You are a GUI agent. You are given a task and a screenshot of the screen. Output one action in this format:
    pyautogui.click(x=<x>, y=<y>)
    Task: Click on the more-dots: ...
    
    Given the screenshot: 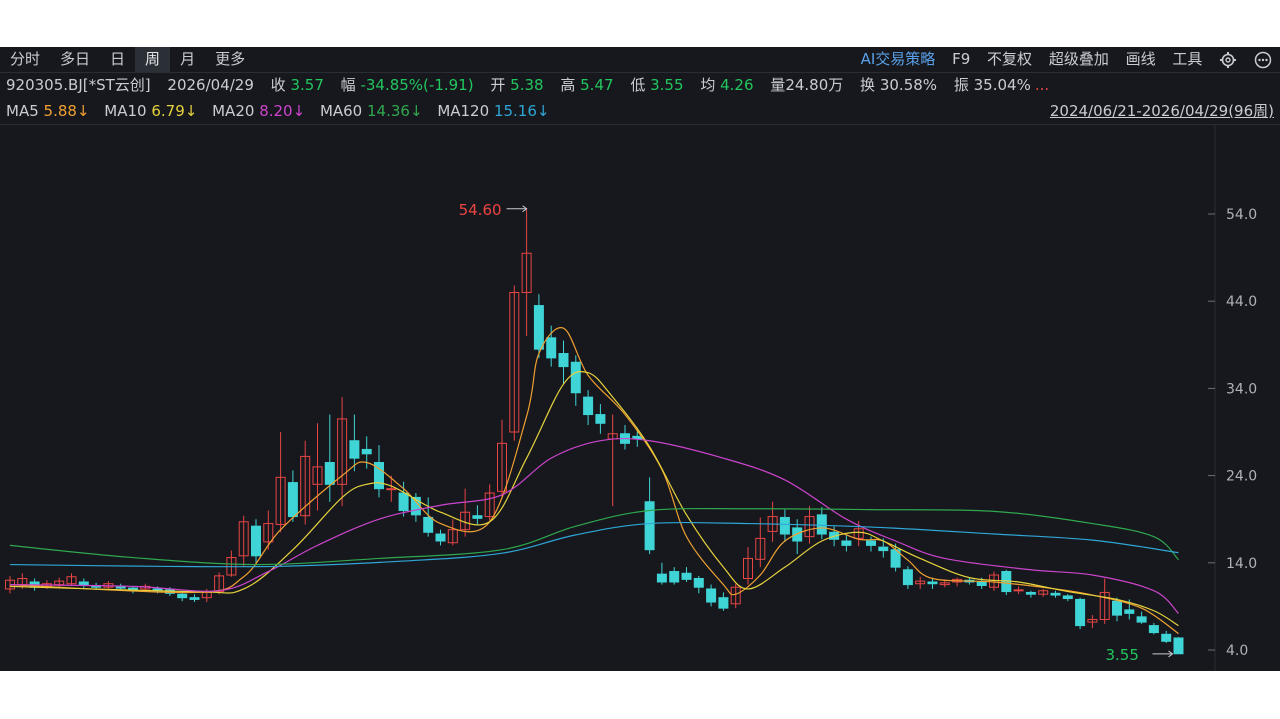 What is the action you would take?
    pyautogui.click(x=1042, y=85)
    